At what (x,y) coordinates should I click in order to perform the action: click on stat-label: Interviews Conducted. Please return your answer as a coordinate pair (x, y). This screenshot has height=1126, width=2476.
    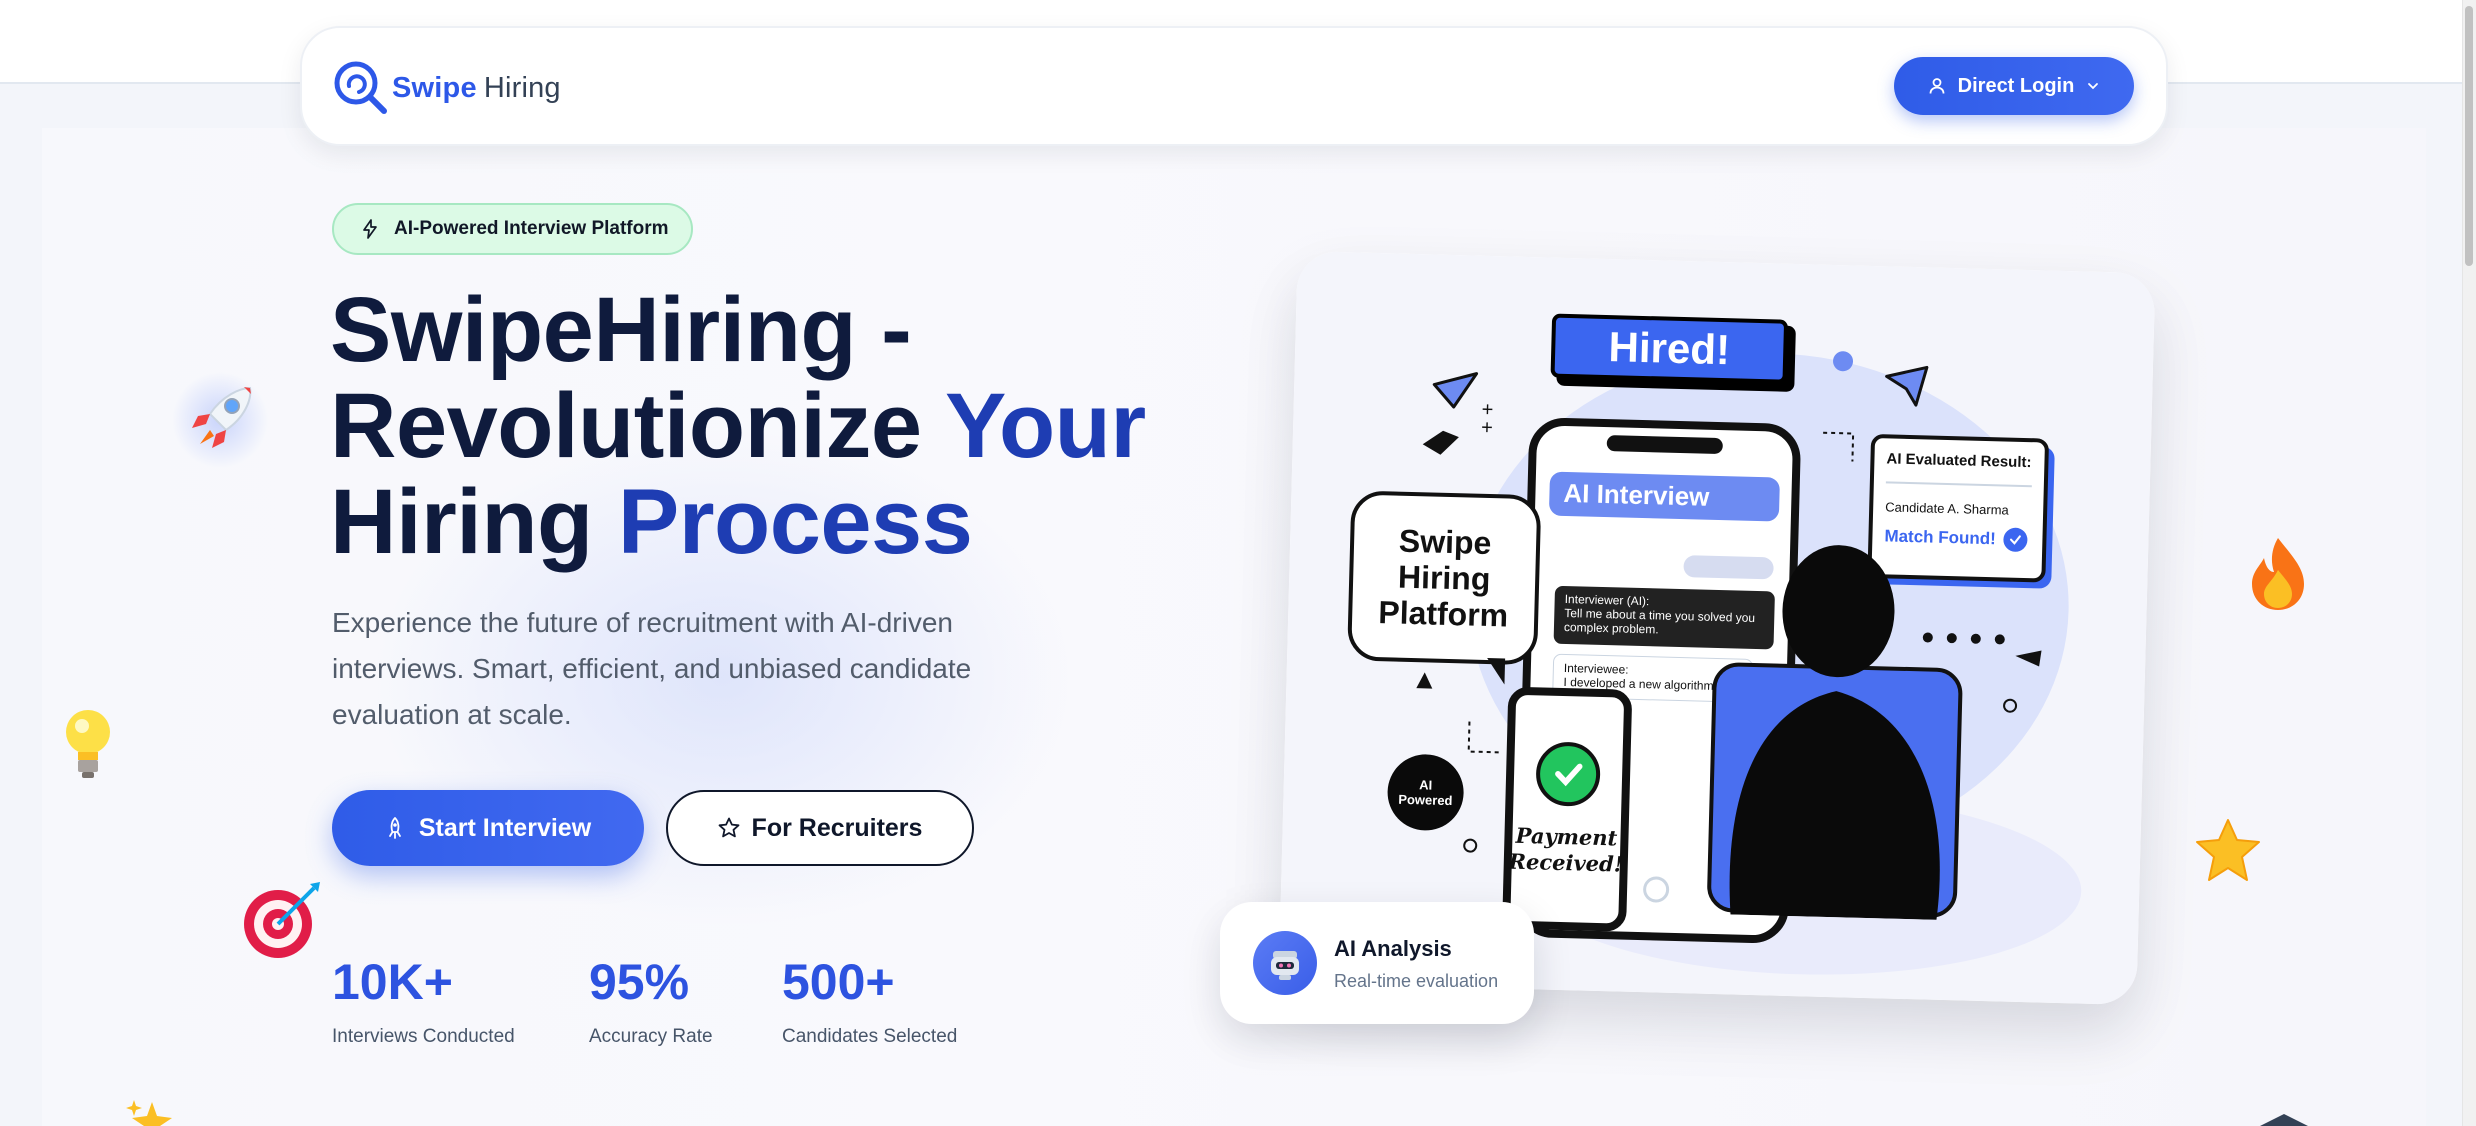
    Looking at the image, I should click on (423, 1036).